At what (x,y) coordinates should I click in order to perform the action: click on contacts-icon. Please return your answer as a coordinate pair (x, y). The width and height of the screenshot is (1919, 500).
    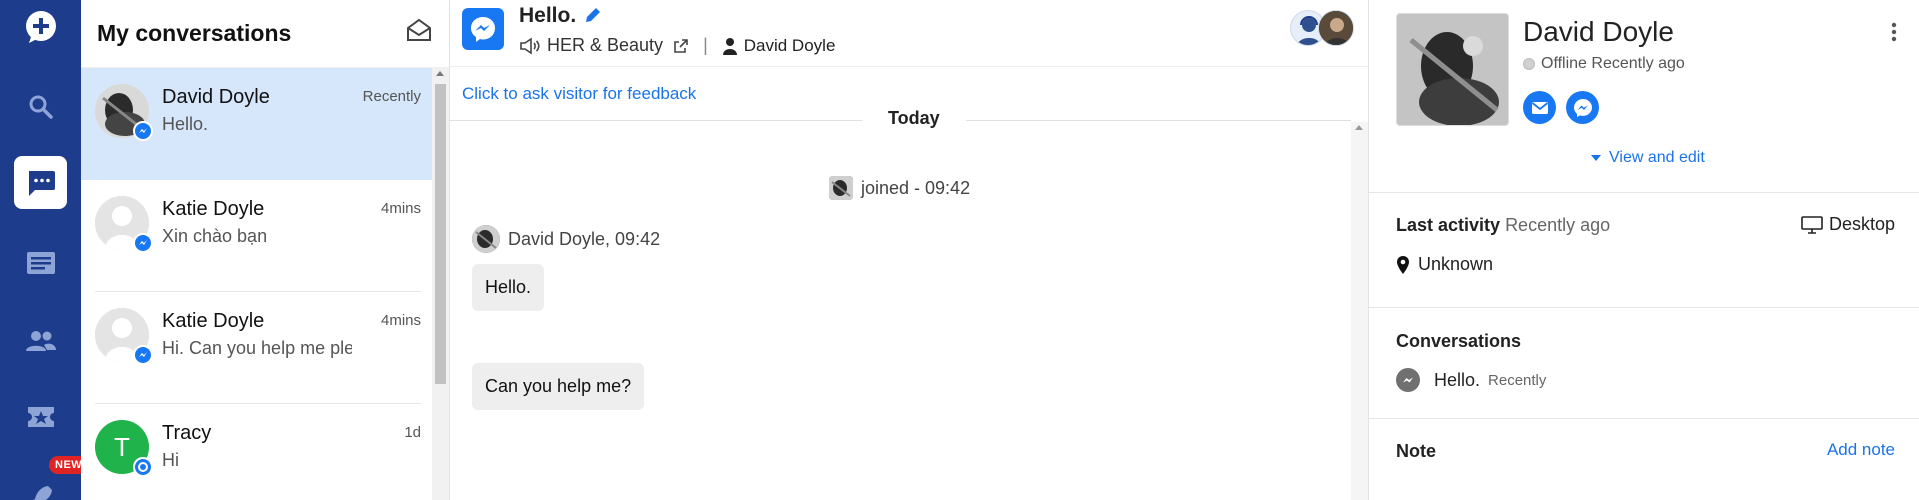
    Looking at the image, I should click on (40, 340).